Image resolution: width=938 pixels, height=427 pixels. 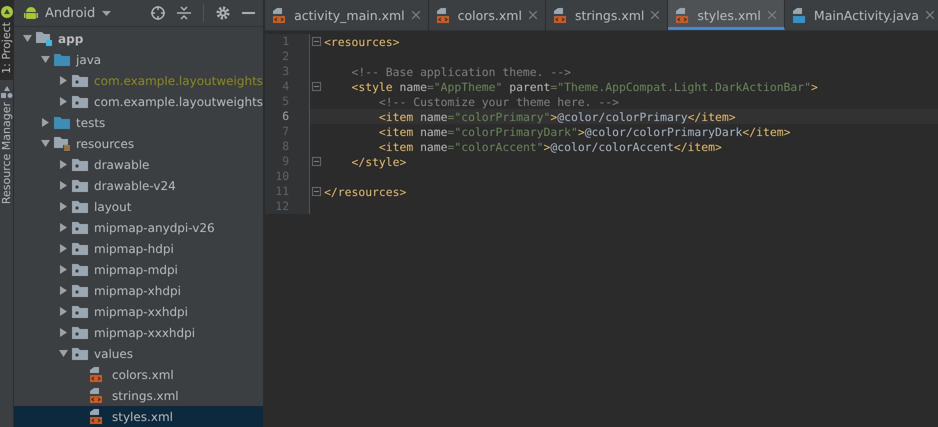 I want to click on tree-item: mipmap-xxhdpi, so click(x=139, y=311).